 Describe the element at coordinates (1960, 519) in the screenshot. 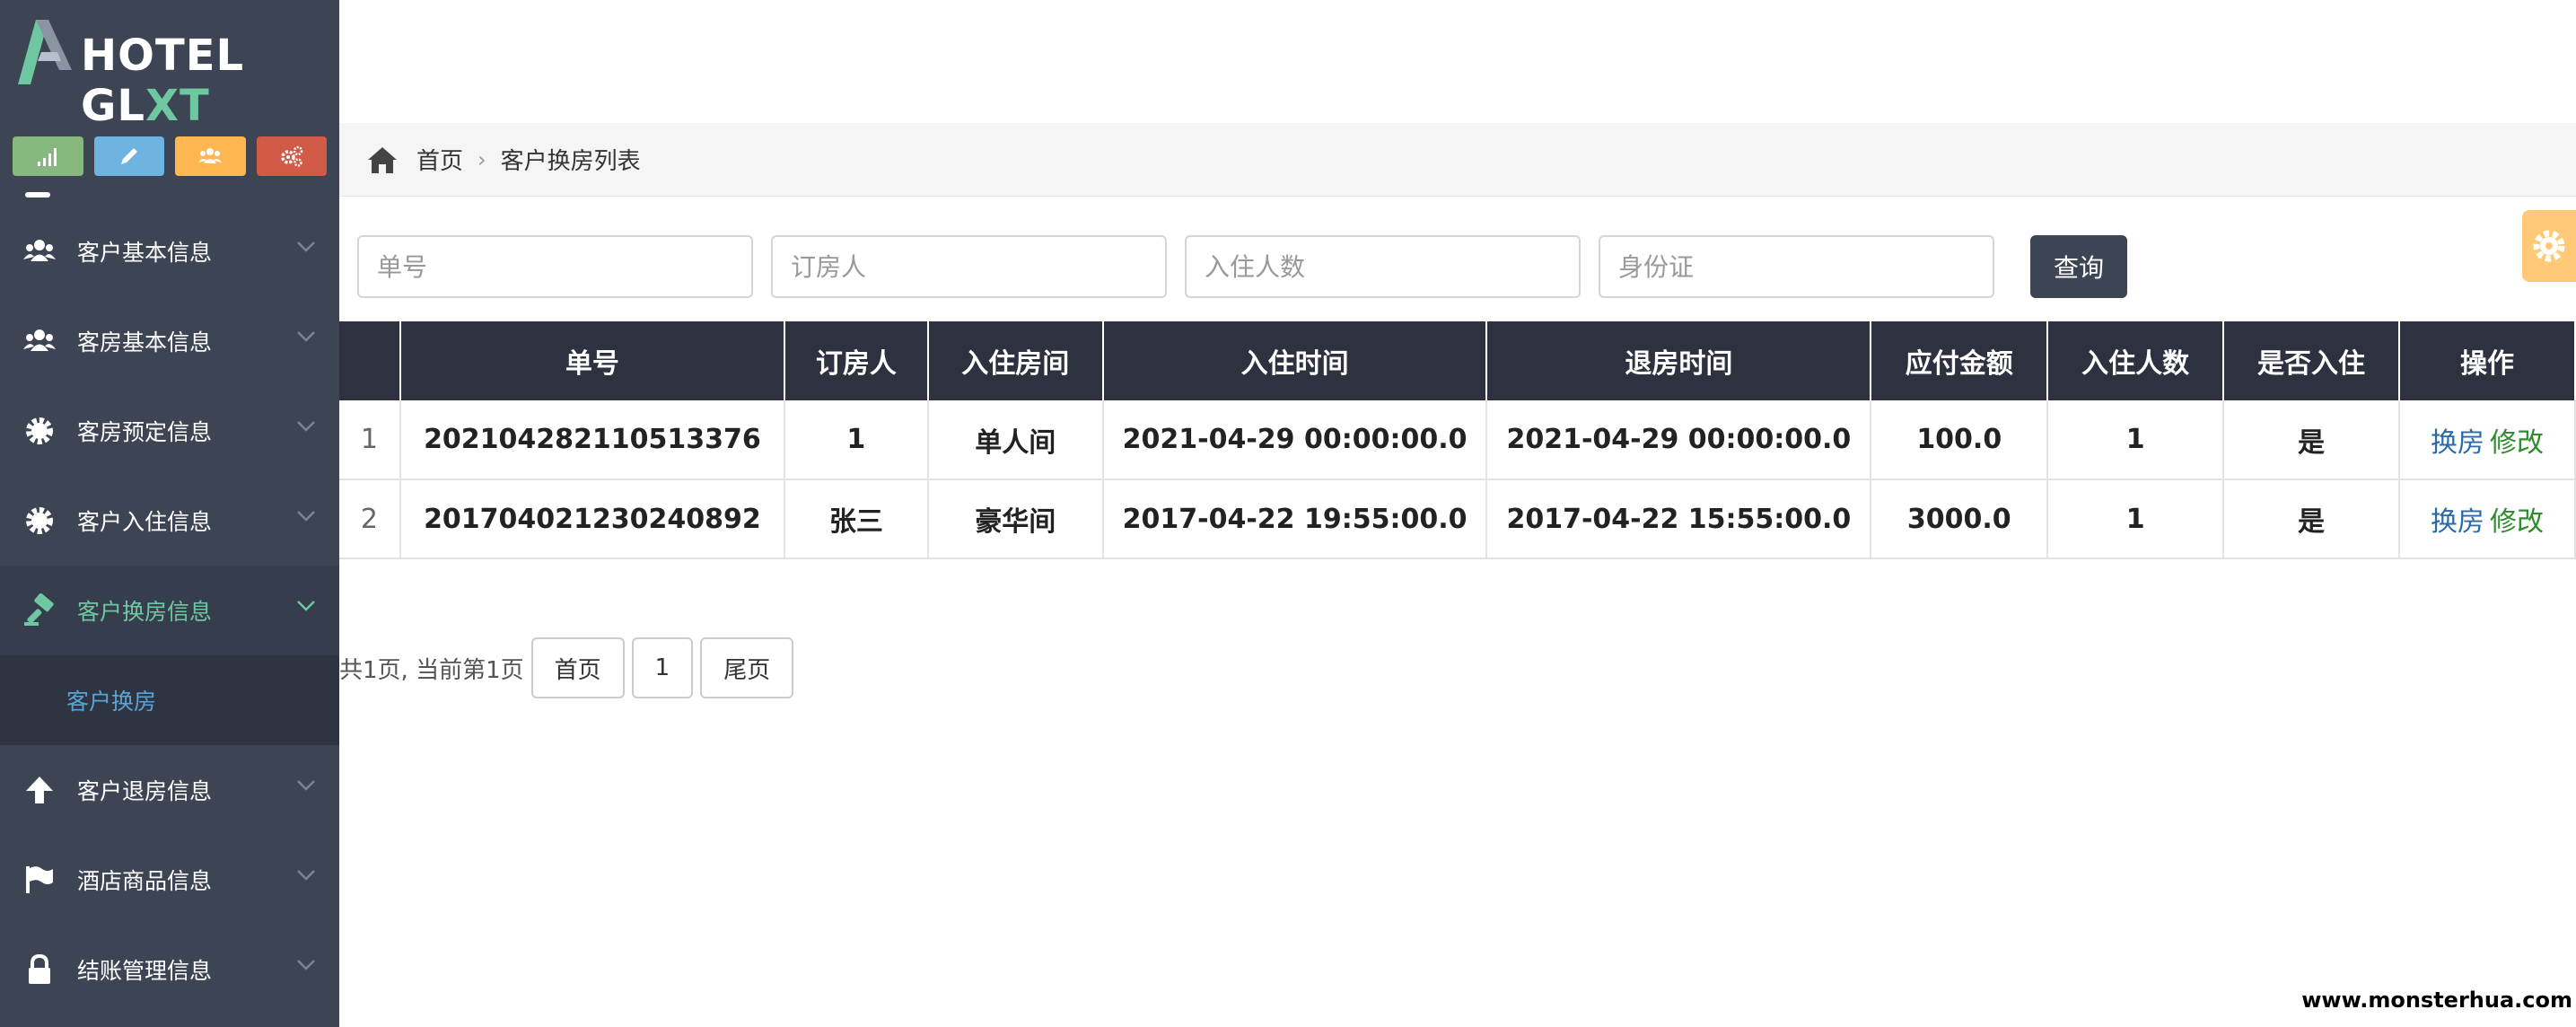

I see `amount-cell: 3000.0` at that location.